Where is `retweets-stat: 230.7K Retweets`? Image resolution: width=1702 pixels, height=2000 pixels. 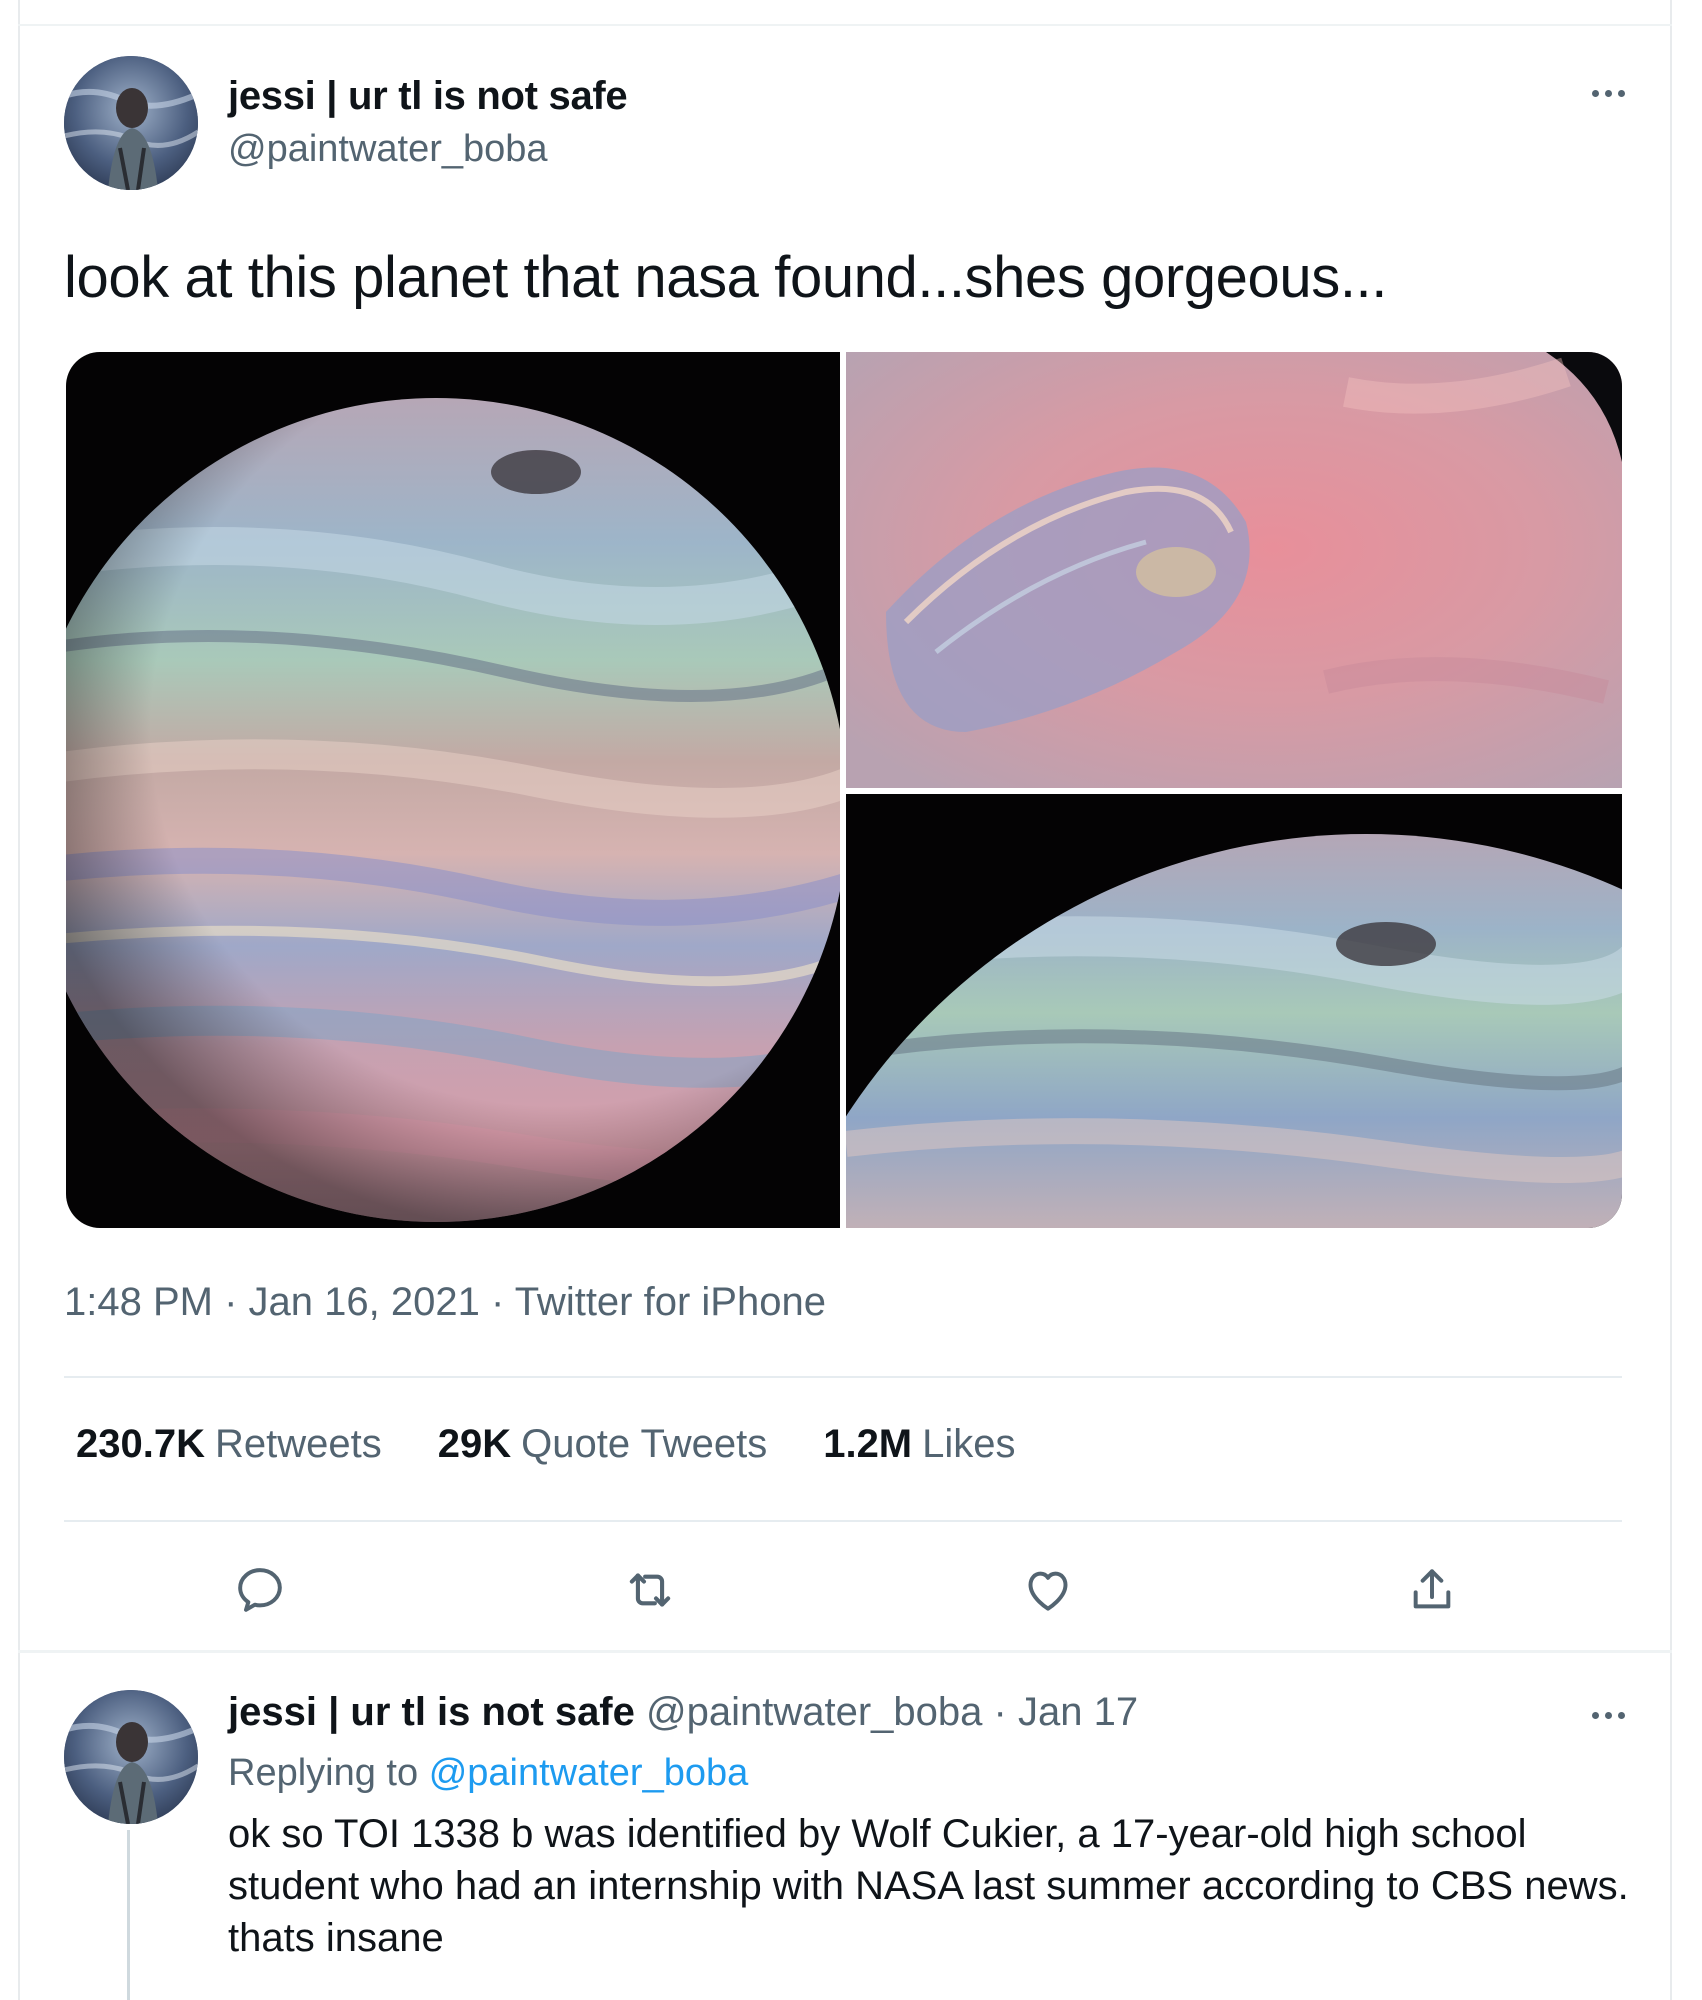
retweets-stat: 230.7K Retweets is located at coordinates (229, 1444).